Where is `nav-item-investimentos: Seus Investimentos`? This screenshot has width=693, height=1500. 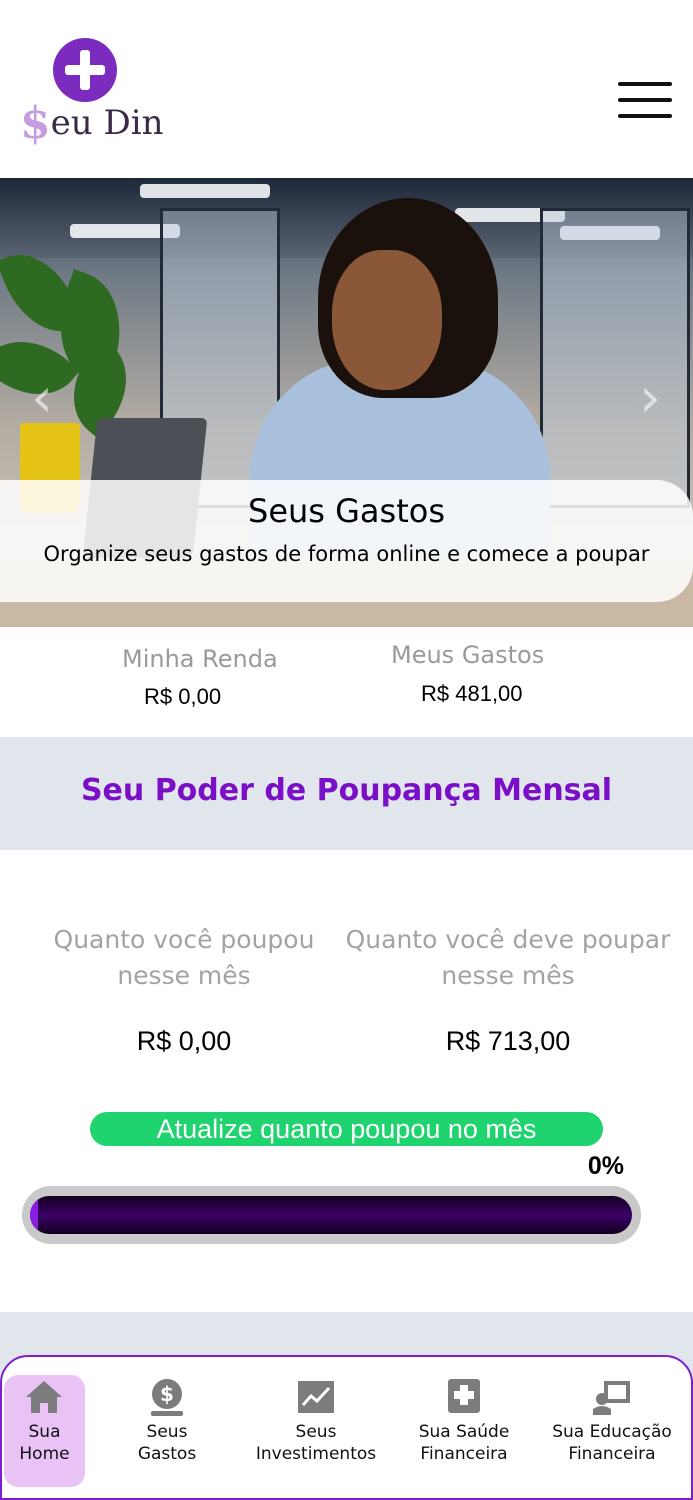 nav-item-investimentos: Seus Investimentos is located at coordinates (316, 1431).